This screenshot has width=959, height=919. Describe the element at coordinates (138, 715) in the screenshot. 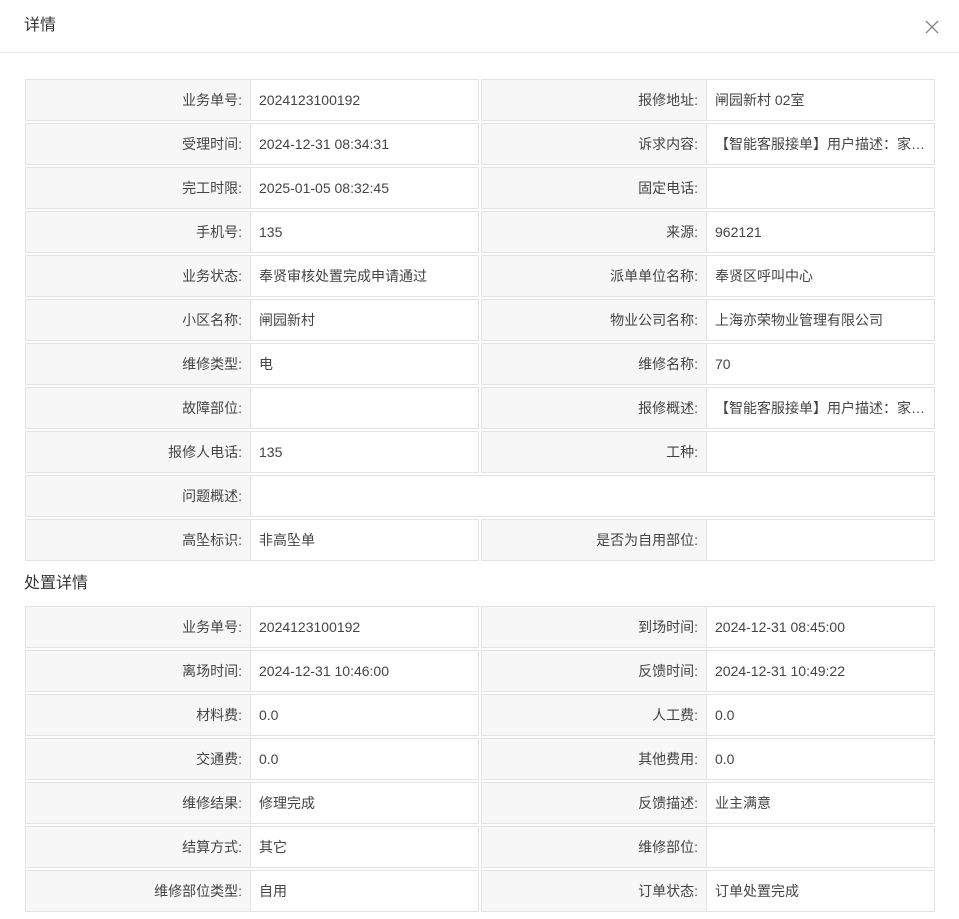

I see `field-label: 材料费:` at that location.